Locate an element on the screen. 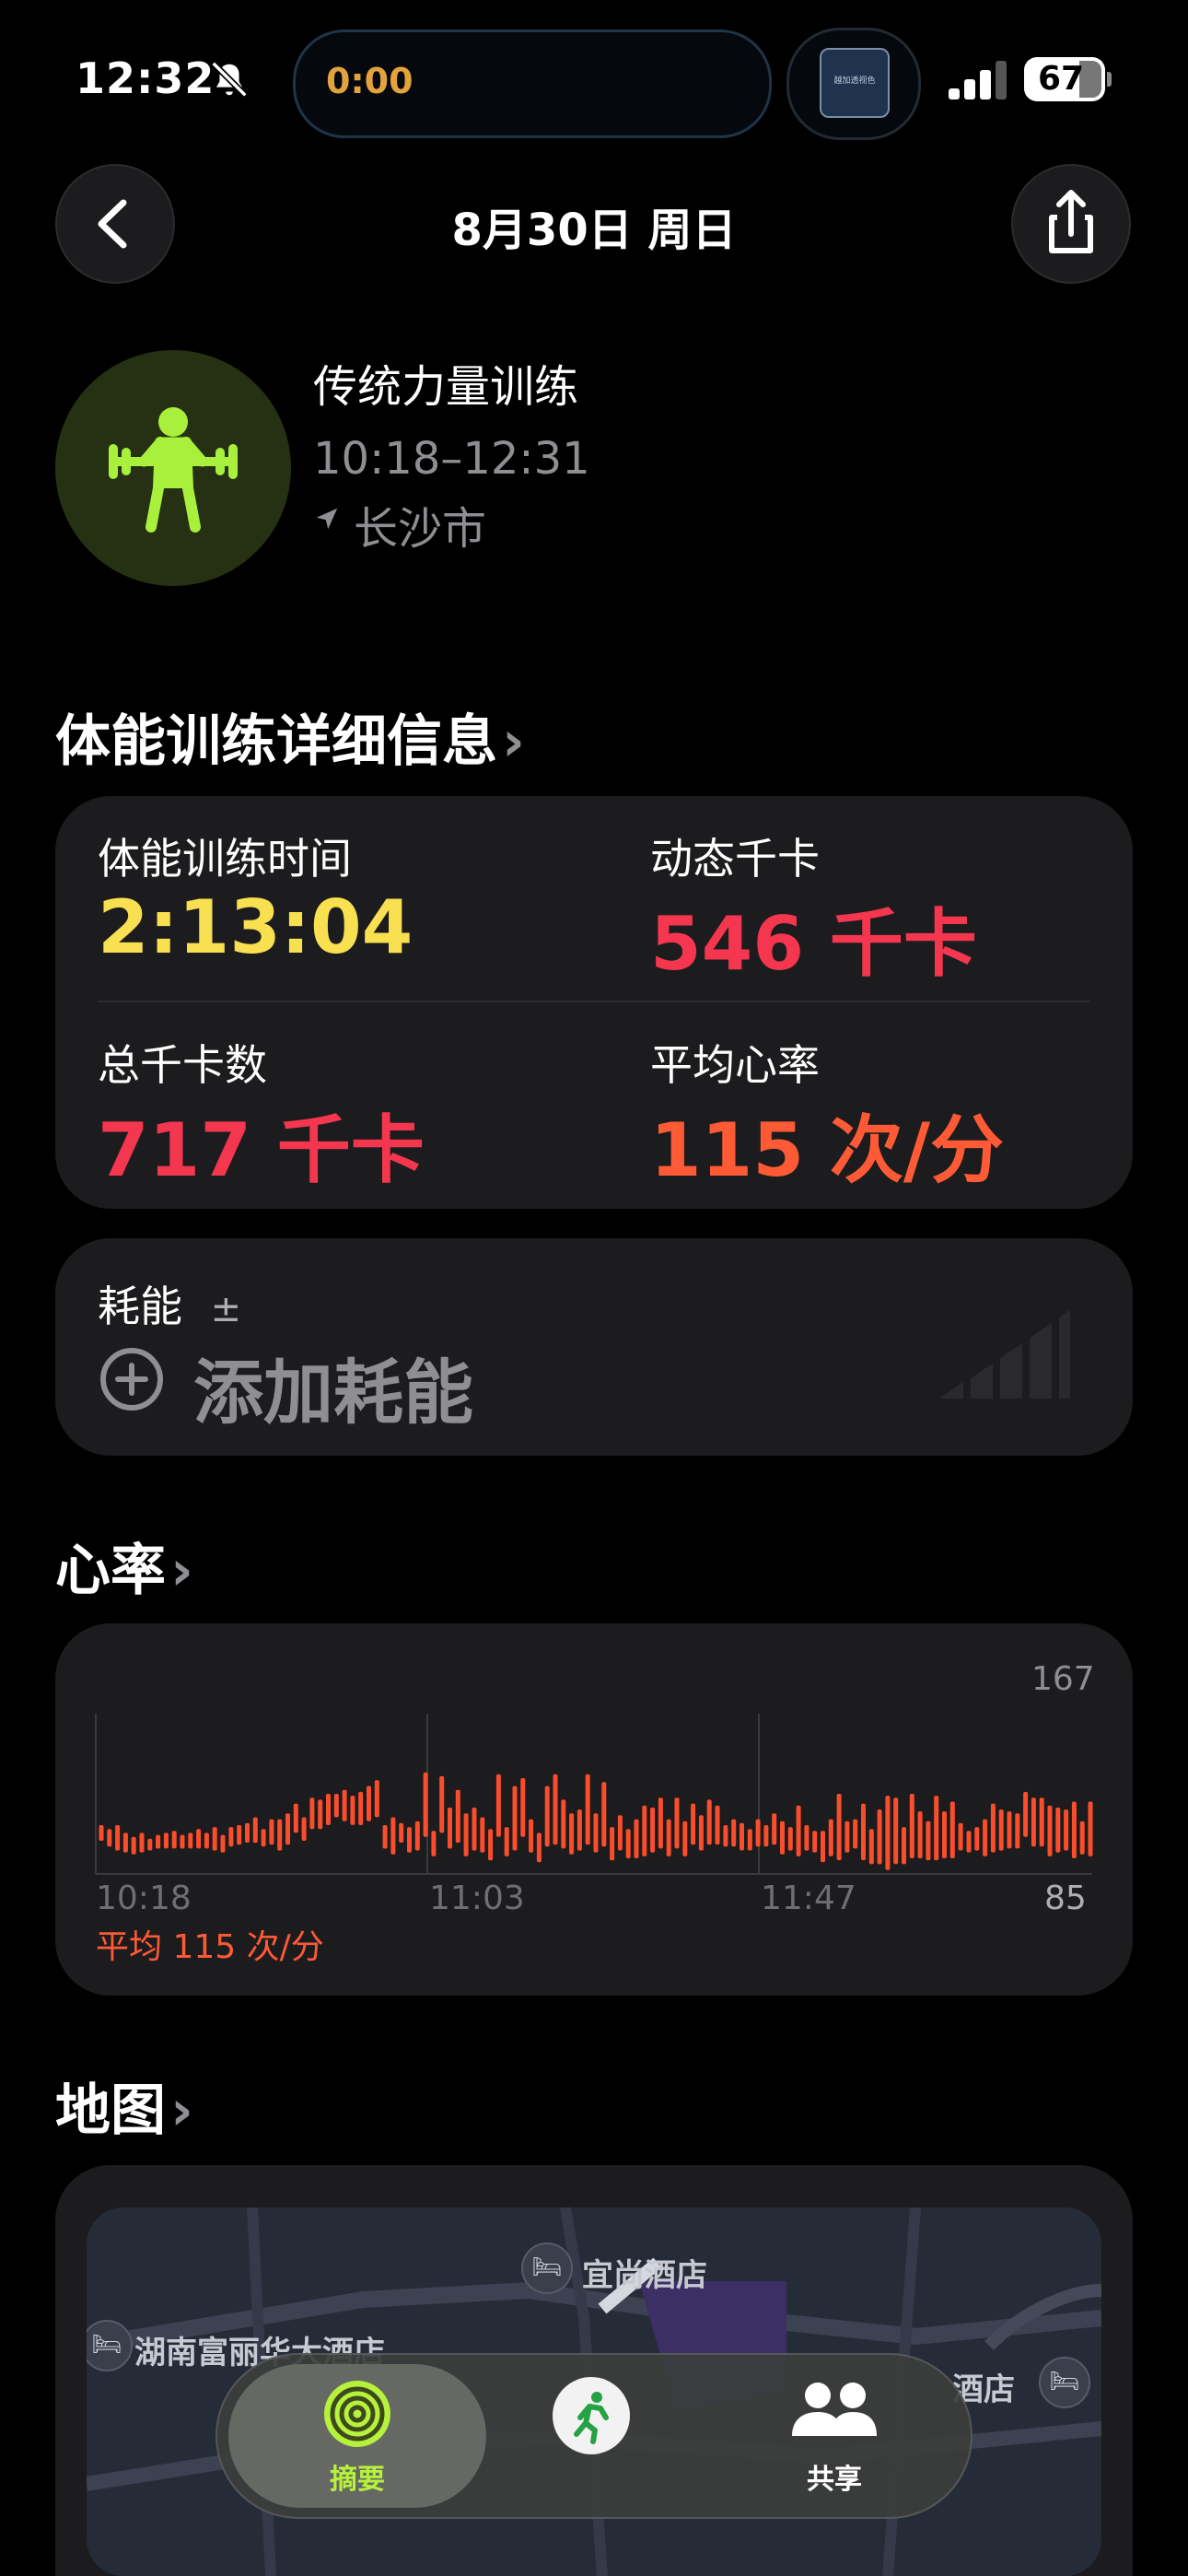 This screenshot has height=2576, width=1188. runner-icon is located at coordinates (591, 2418).